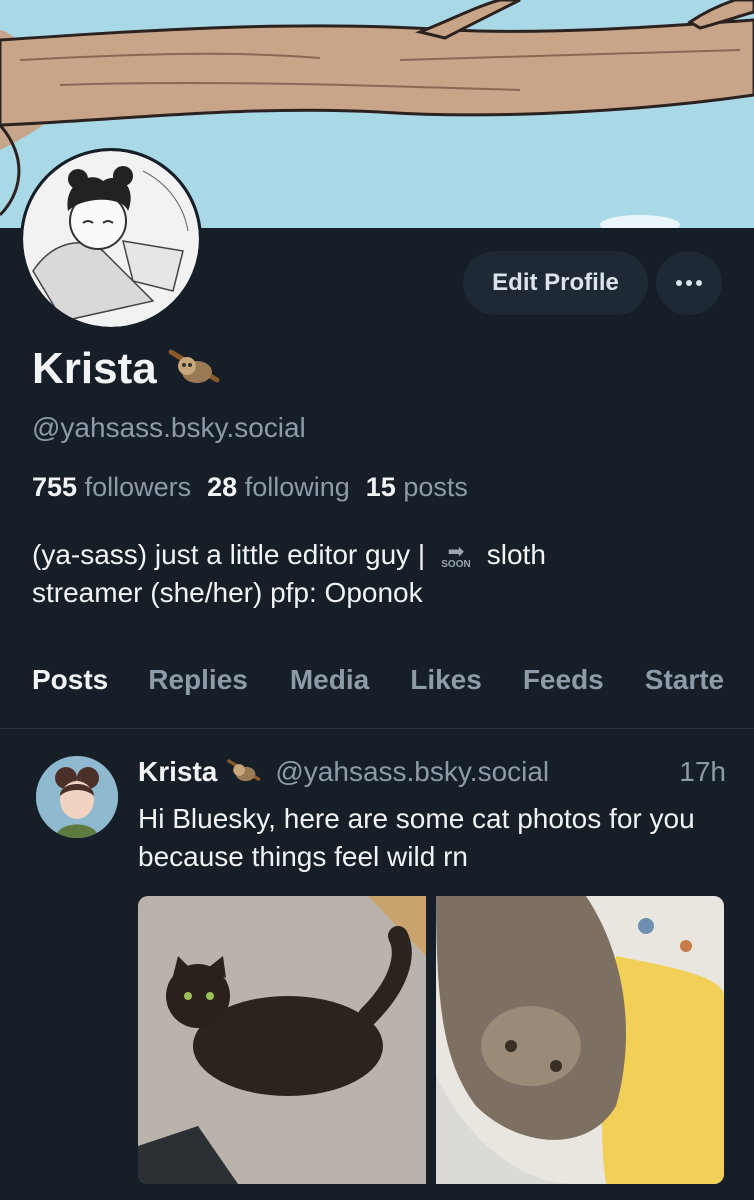 Image resolution: width=754 pixels, height=1200 pixels. I want to click on display-name: Krista, so click(94, 368).